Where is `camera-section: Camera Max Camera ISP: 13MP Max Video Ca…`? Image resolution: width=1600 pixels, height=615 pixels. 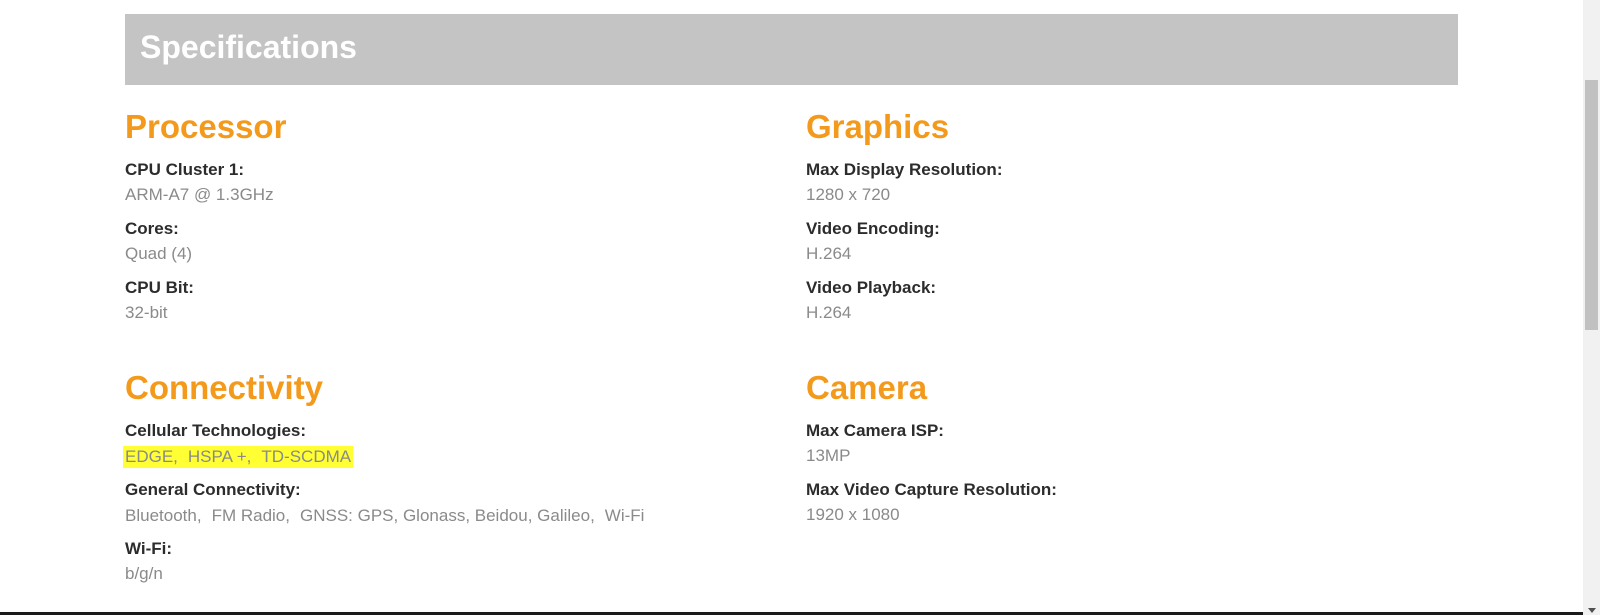
camera-section: Camera Max Camera ISP: 13MP Max Video Ca… is located at coordinates (1126, 453).